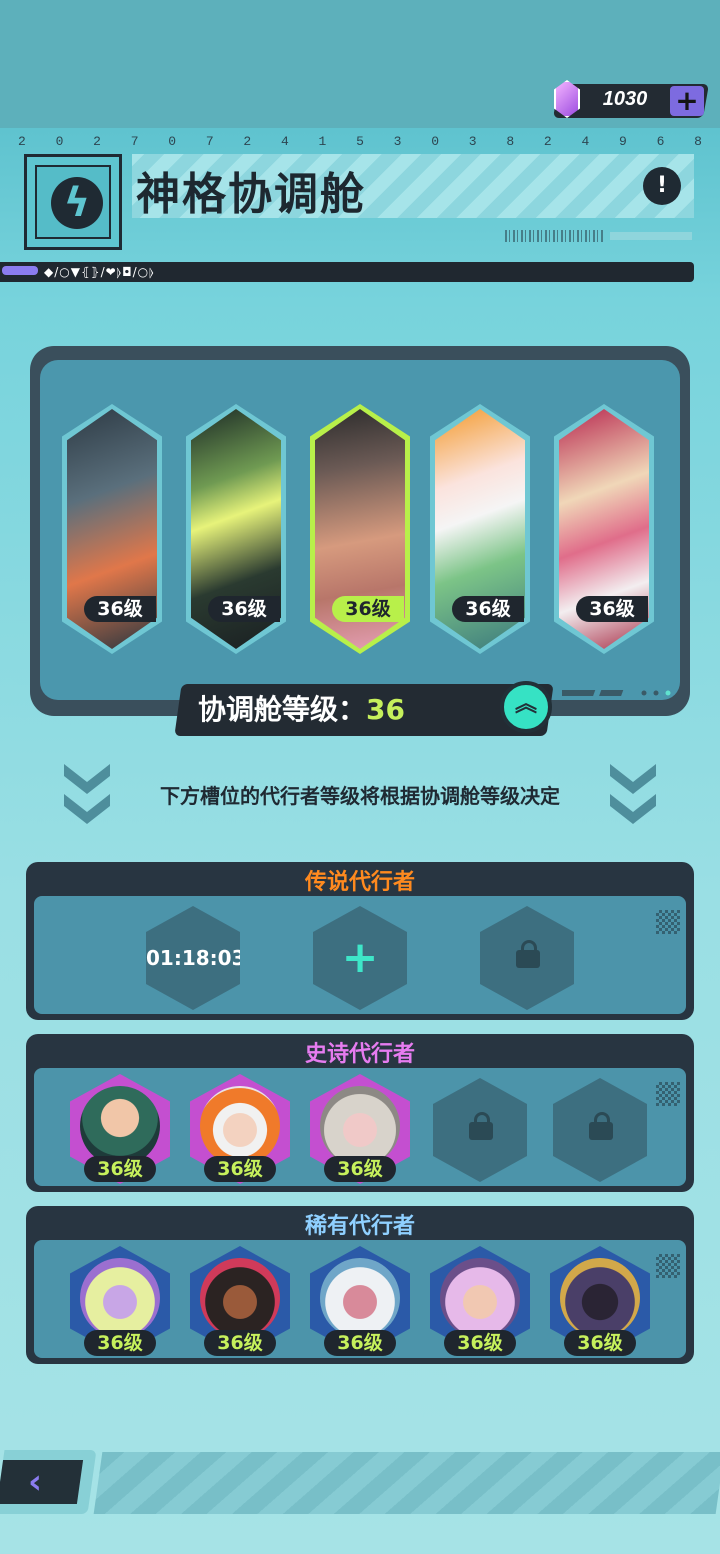  I want to click on level-up-button: ︽, so click(526, 707).